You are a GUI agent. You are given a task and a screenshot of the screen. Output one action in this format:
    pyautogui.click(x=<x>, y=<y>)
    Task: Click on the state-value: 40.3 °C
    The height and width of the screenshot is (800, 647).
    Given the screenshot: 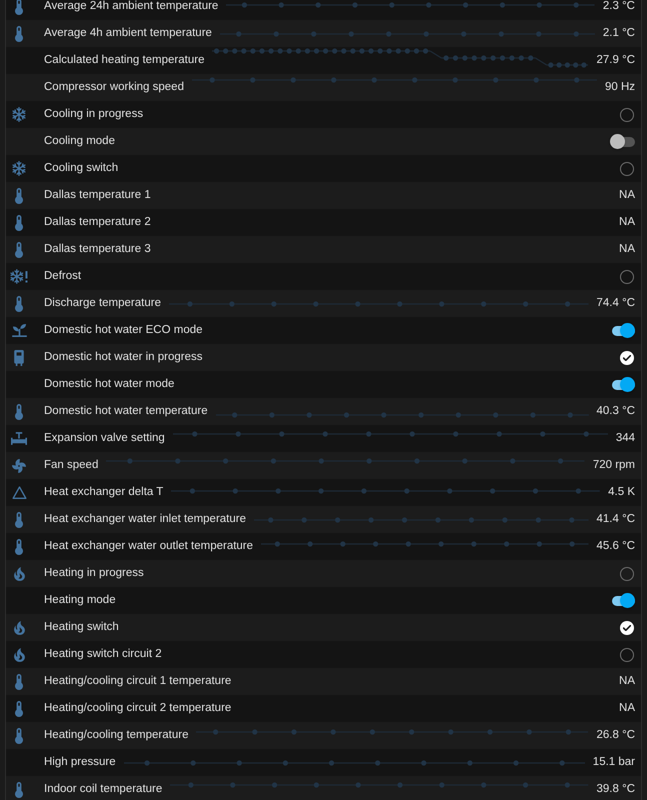 What is the action you would take?
    pyautogui.click(x=615, y=411)
    